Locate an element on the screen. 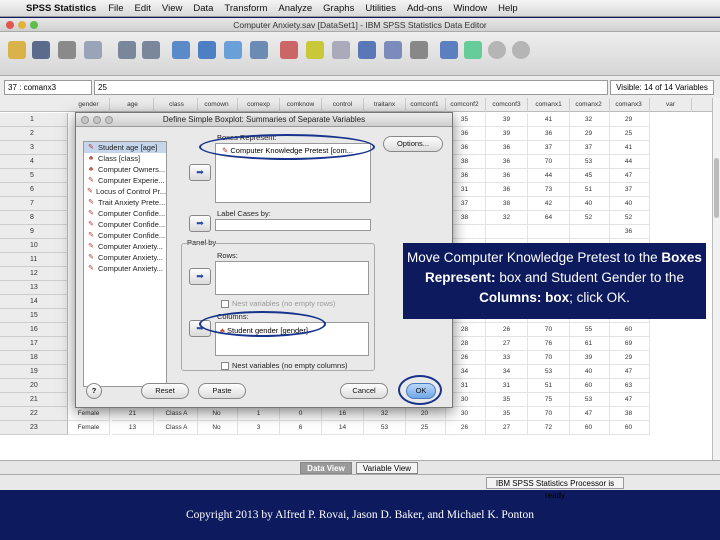 Image resolution: width=720 pixels, height=540 pixels. table-cell: 34 is located at coordinates (507, 372).